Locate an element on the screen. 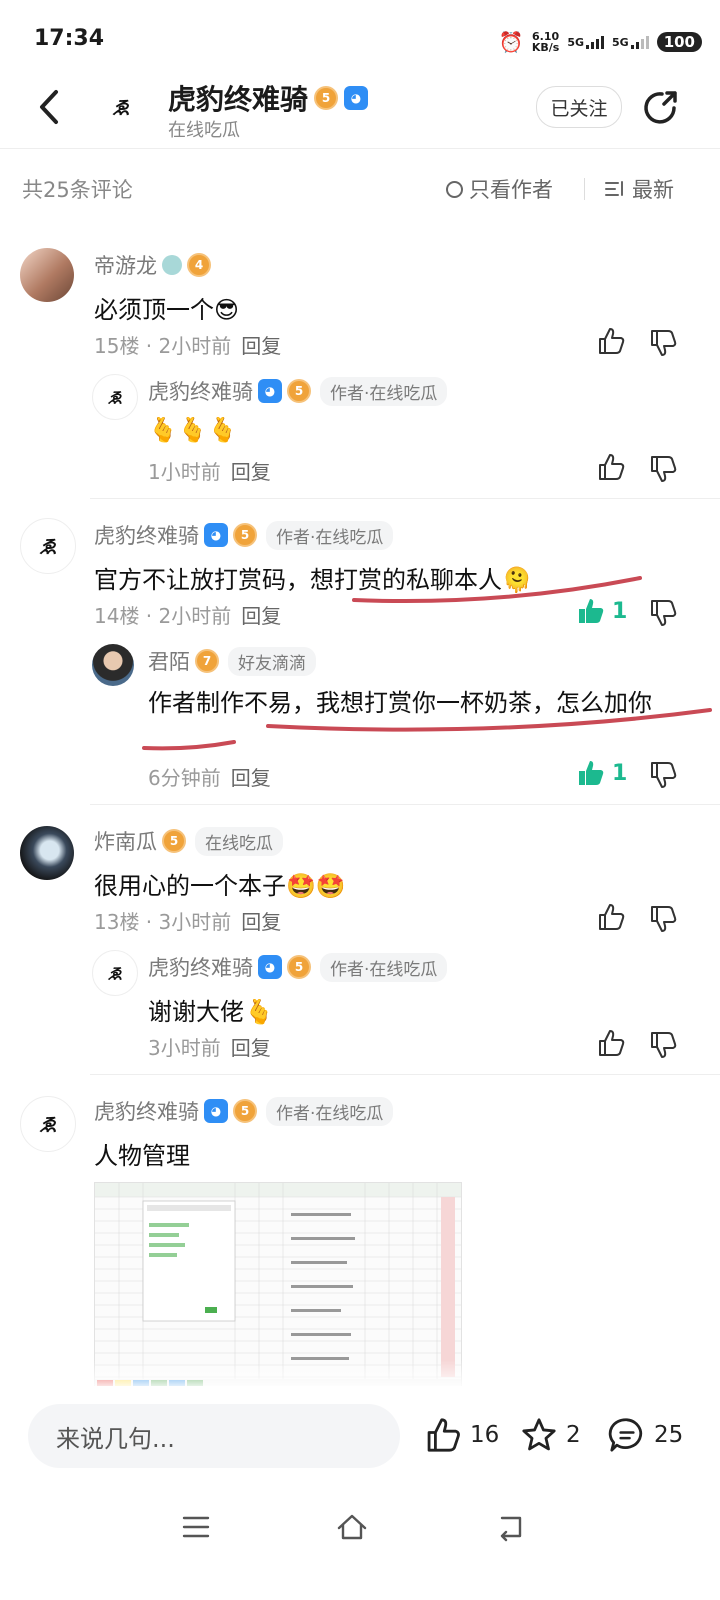 The width and height of the screenshot is (720, 1600). menu-icon is located at coordinates (196, 1527).